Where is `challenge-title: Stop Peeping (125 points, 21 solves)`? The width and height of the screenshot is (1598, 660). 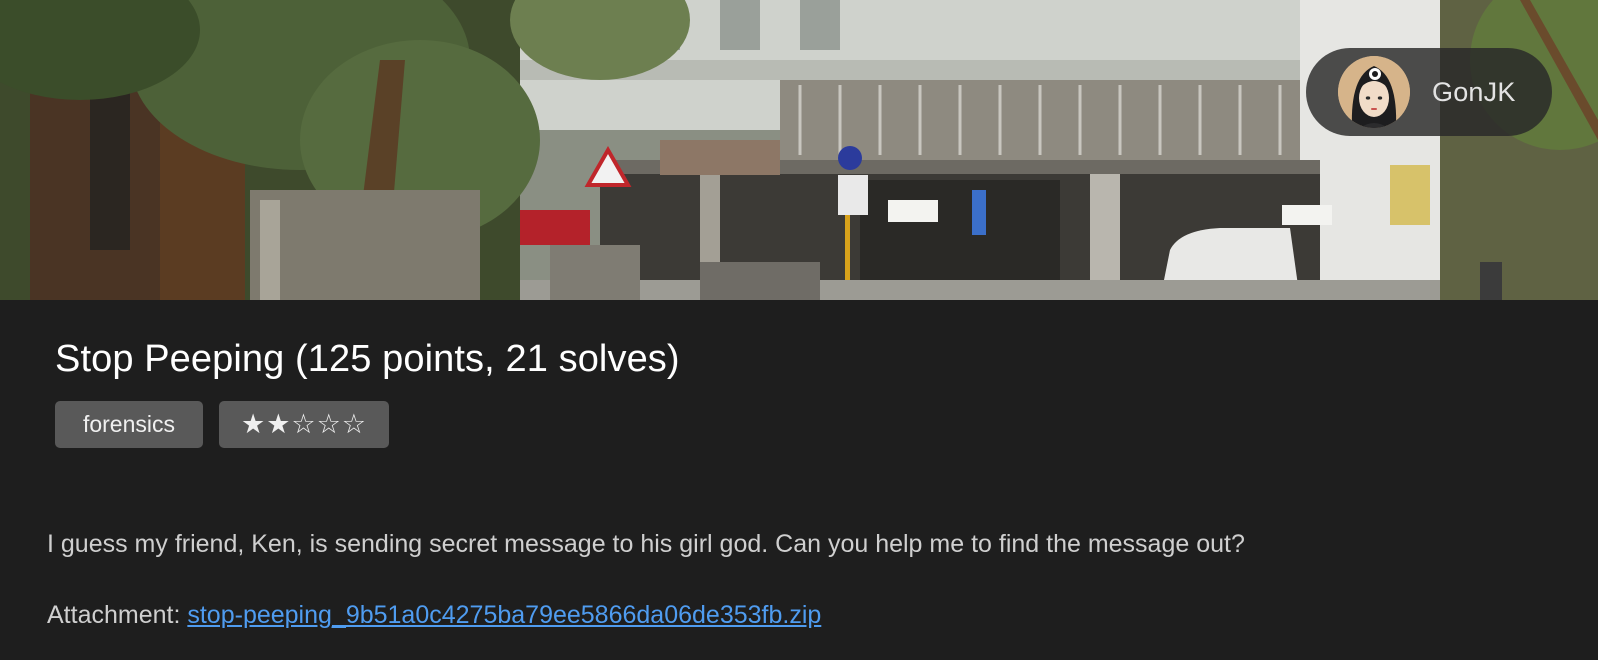
challenge-title: Stop Peeping (125 points, 21 solves) is located at coordinates (367, 359).